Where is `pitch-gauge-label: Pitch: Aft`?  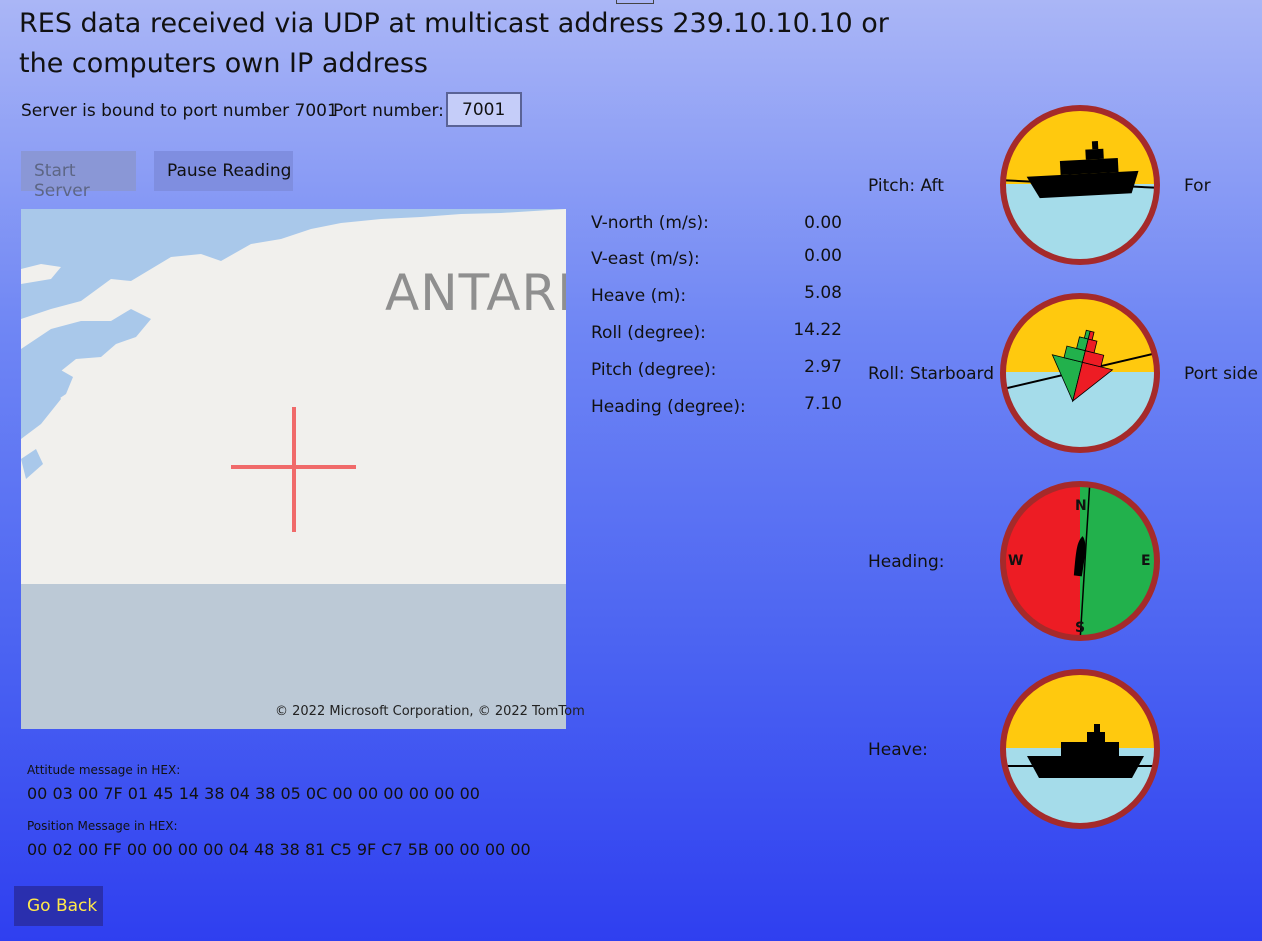 pitch-gauge-label: Pitch: Aft is located at coordinates (906, 186).